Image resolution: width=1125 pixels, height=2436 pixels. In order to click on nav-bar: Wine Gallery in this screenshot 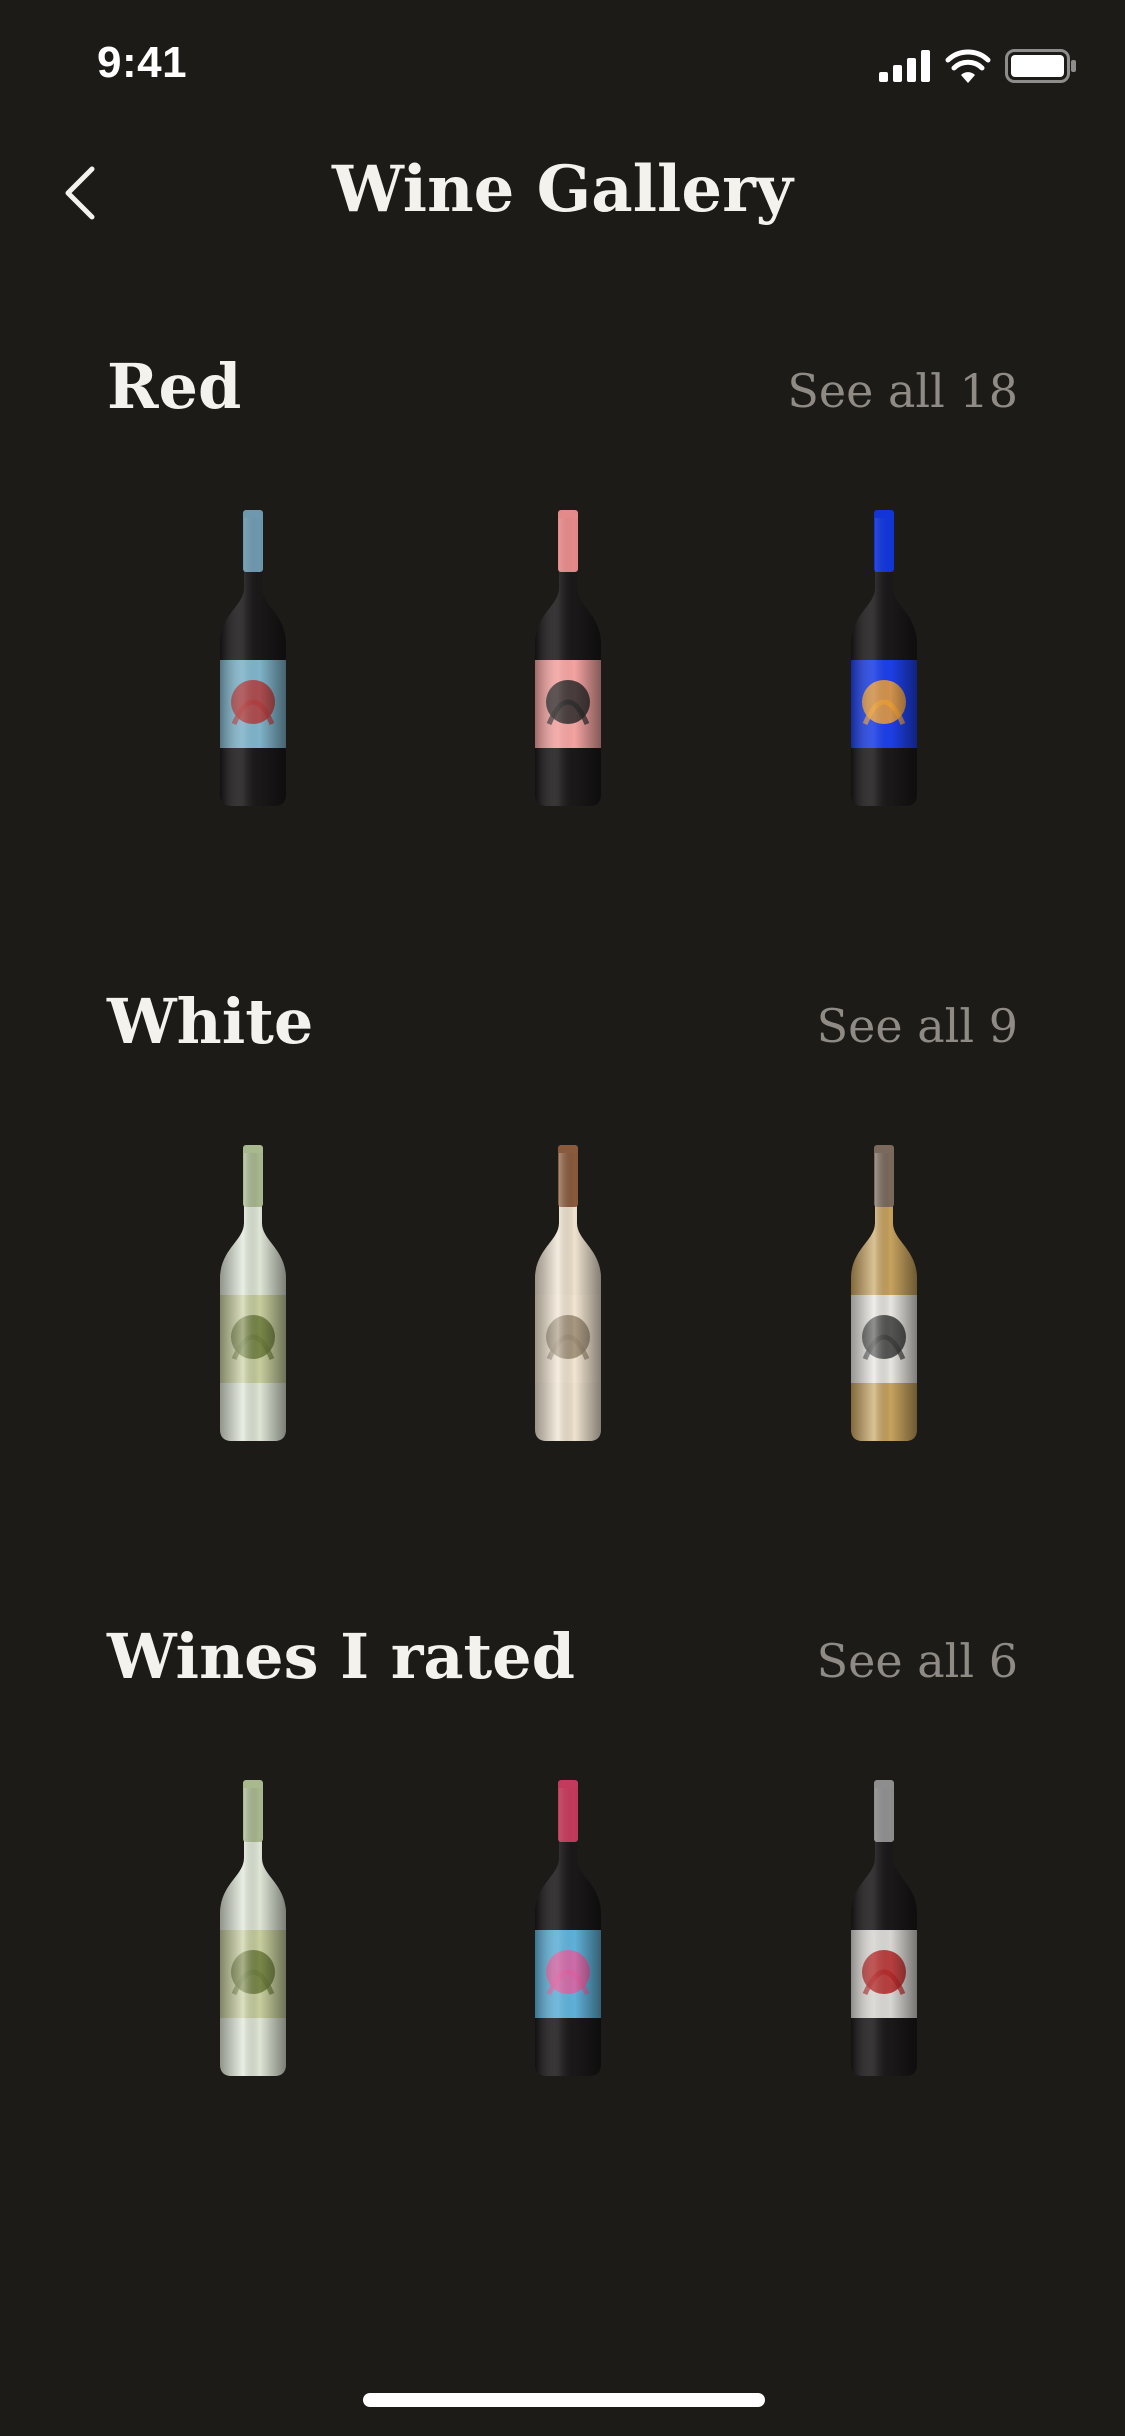, I will do `click(562, 195)`.